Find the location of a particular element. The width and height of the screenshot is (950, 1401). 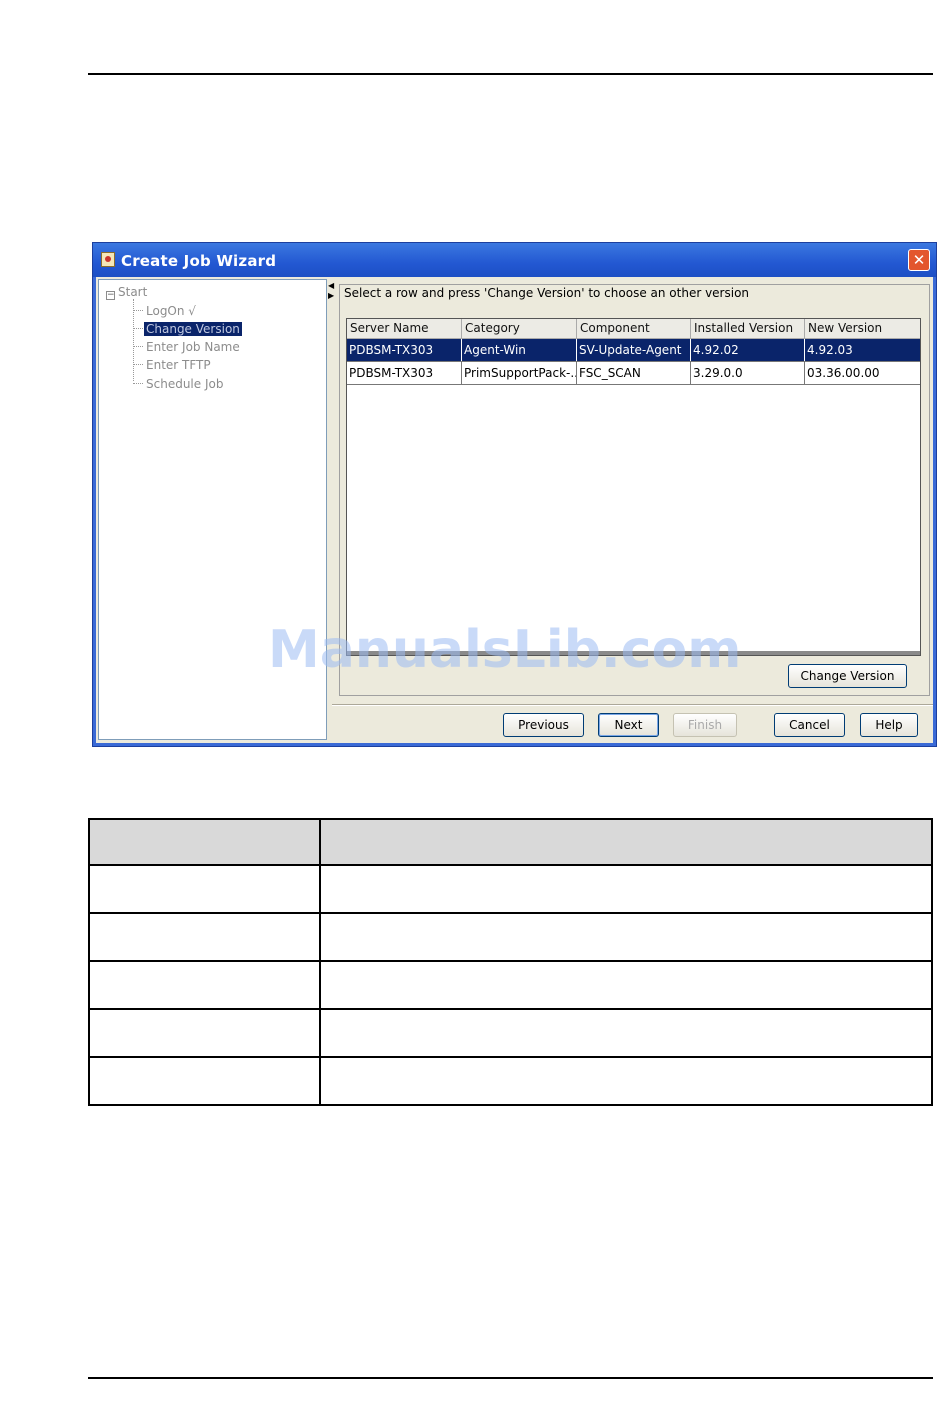

table-cell: Agent-Win is located at coordinates (519, 350).